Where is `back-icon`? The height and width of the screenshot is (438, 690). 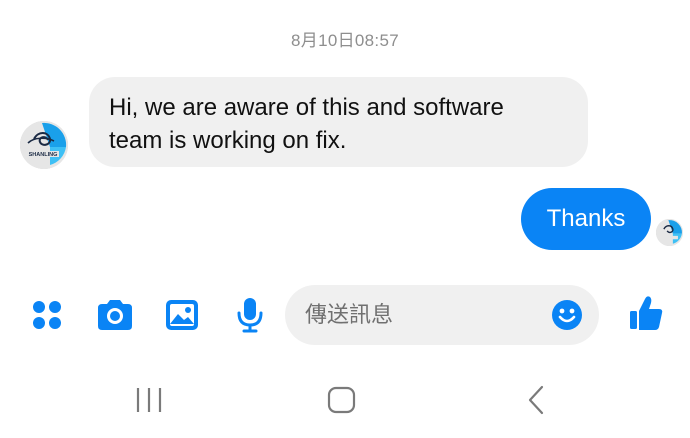
back-icon is located at coordinates (536, 400).